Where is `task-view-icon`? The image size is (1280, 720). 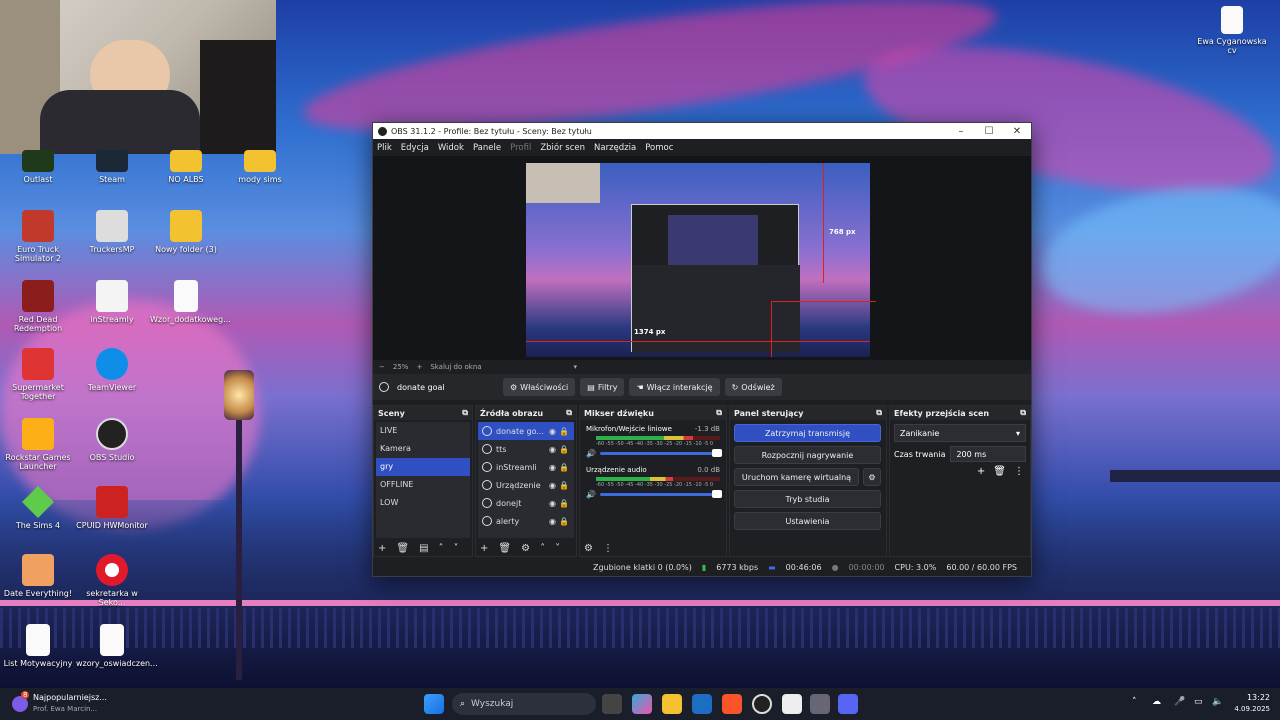 task-view-icon is located at coordinates (612, 704).